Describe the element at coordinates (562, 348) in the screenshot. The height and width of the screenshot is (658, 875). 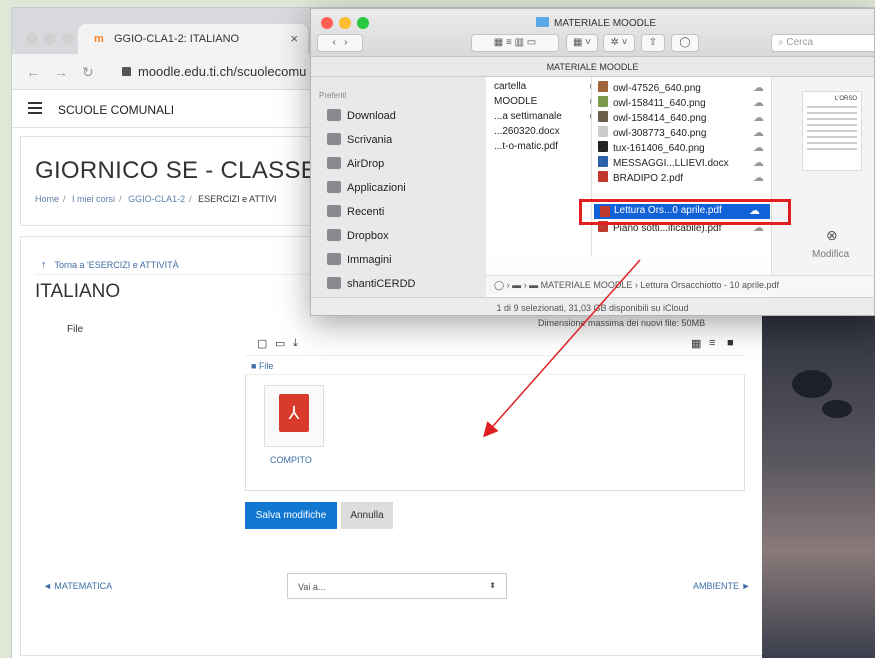
I see `annotation-arrow` at that location.